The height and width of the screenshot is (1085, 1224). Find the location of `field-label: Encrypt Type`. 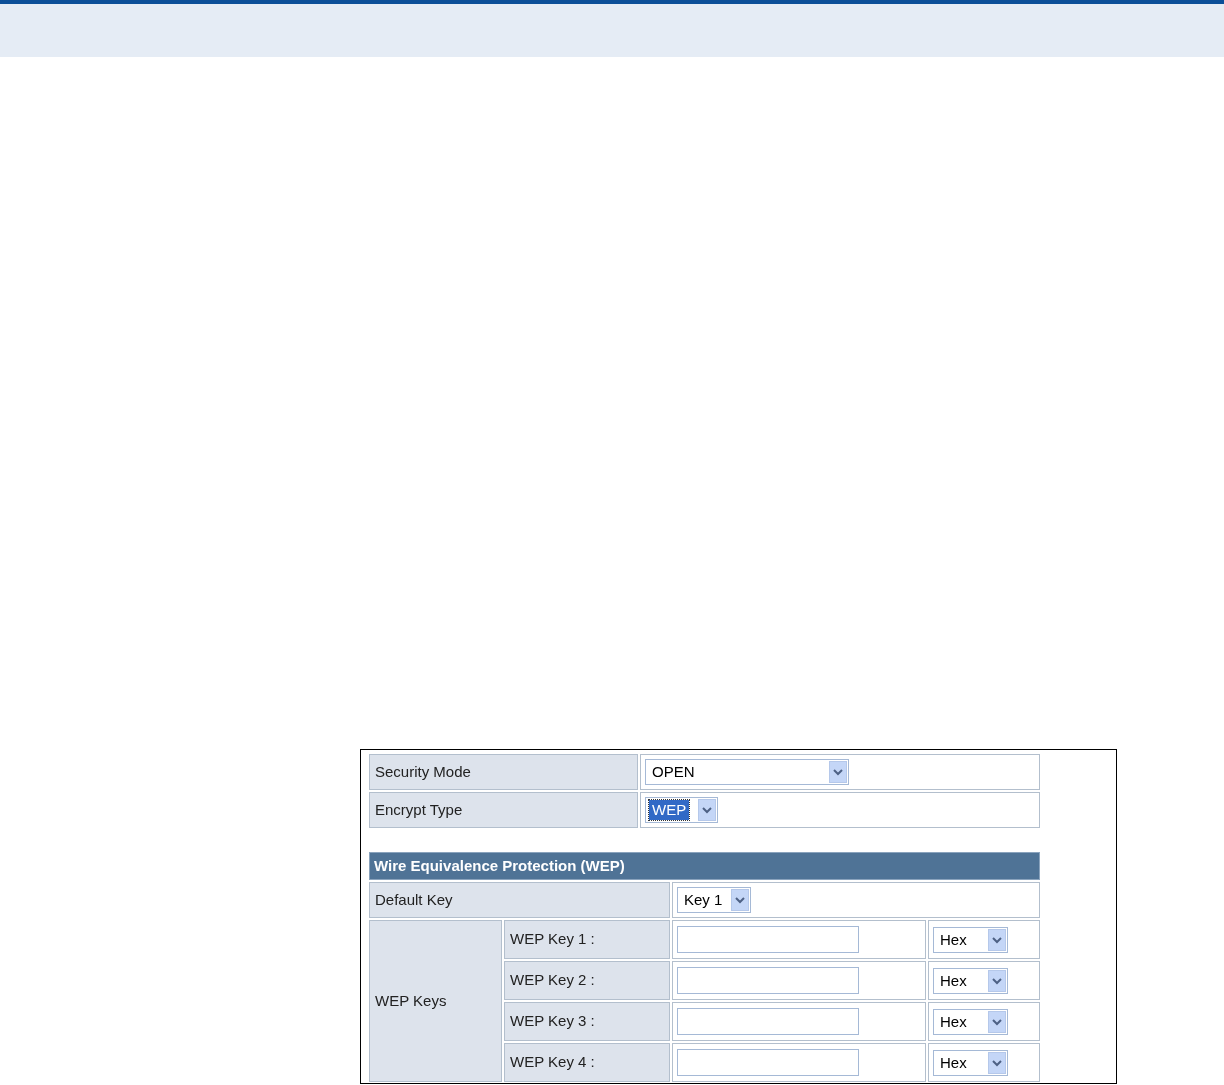

field-label: Encrypt Type is located at coordinates (503, 810).